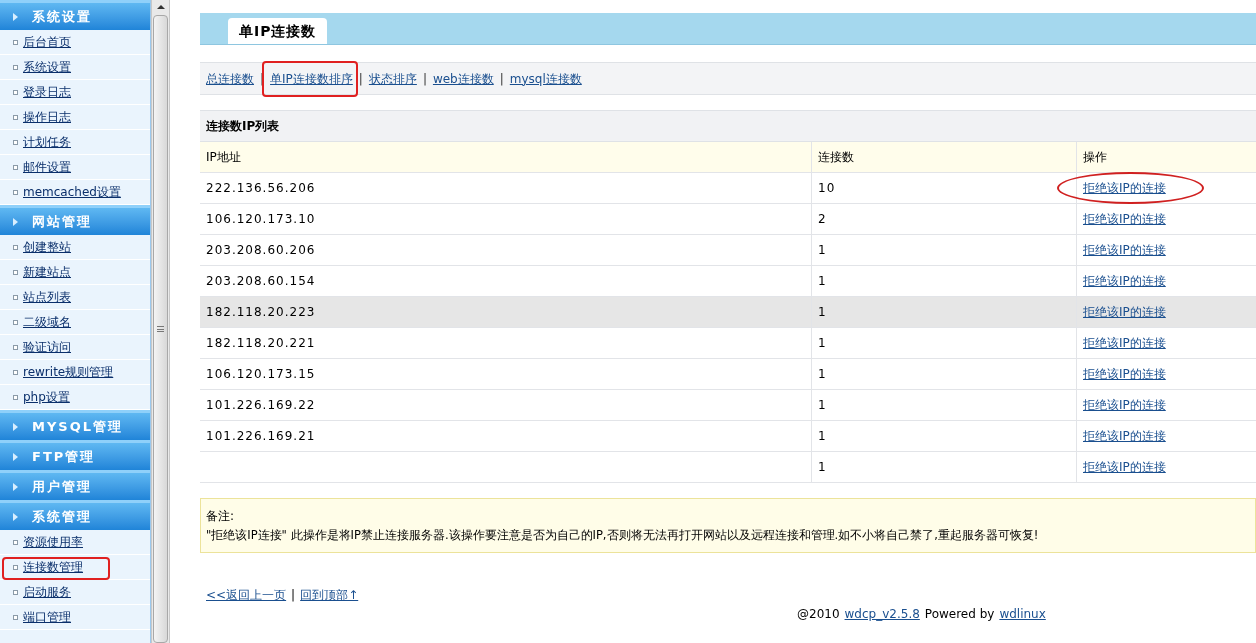 The width and height of the screenshot is (1256, 643). What do you see at coordinates (728, 467) in the screenshot?
I see `table-row: 1 拒绝该IP的连接` at bounding box center [728, 467].